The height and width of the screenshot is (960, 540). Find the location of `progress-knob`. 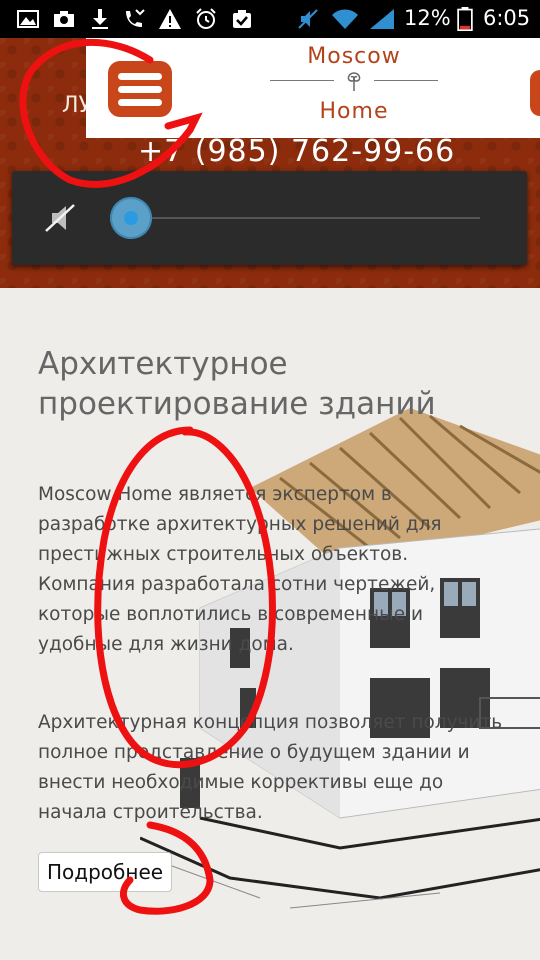

progress-knob is located at coordinates (131, 218).